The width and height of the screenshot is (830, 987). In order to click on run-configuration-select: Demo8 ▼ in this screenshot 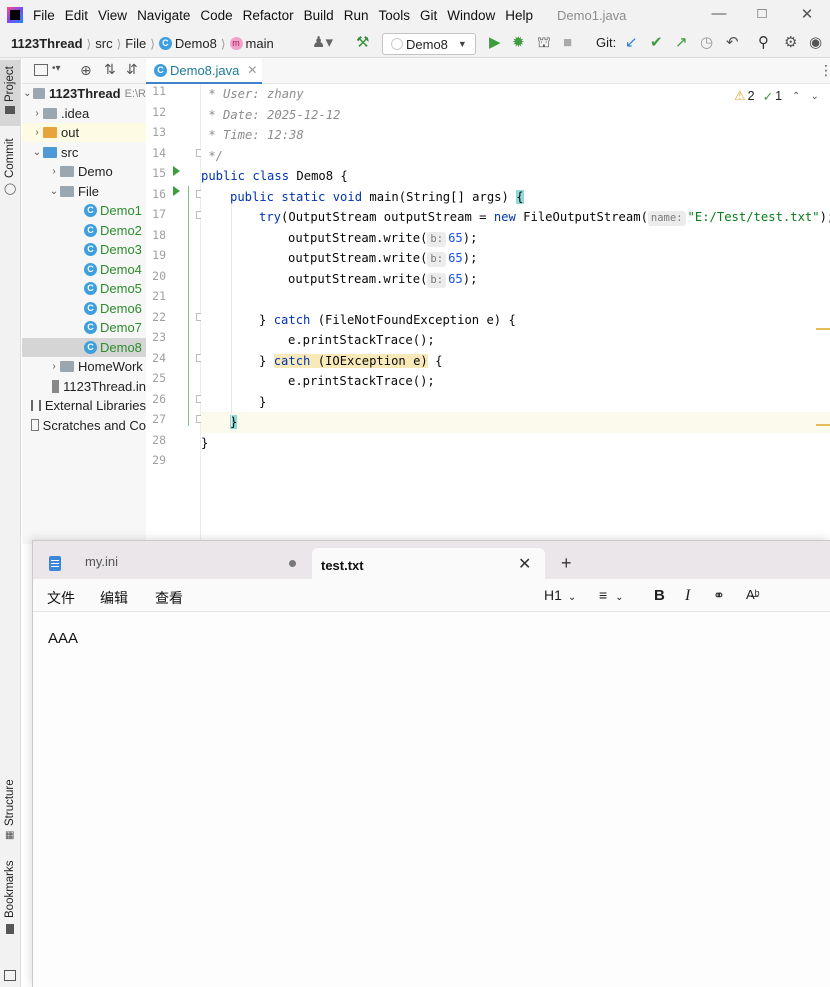, I will do `click(429, 44)`.